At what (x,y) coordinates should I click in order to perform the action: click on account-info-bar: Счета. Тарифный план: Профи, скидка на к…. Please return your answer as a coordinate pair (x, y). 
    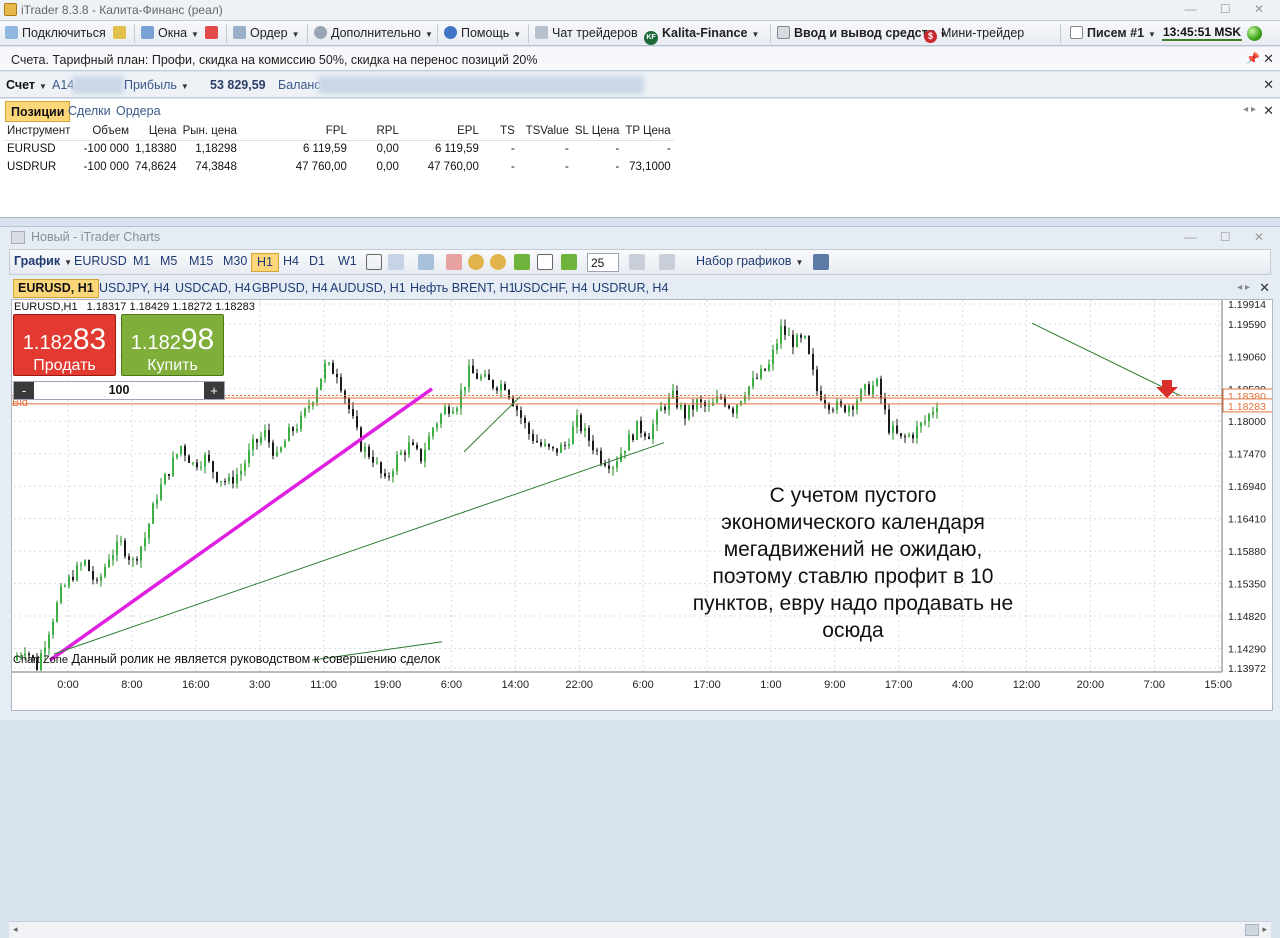
    Looking at the image, I should click on (640, 59).